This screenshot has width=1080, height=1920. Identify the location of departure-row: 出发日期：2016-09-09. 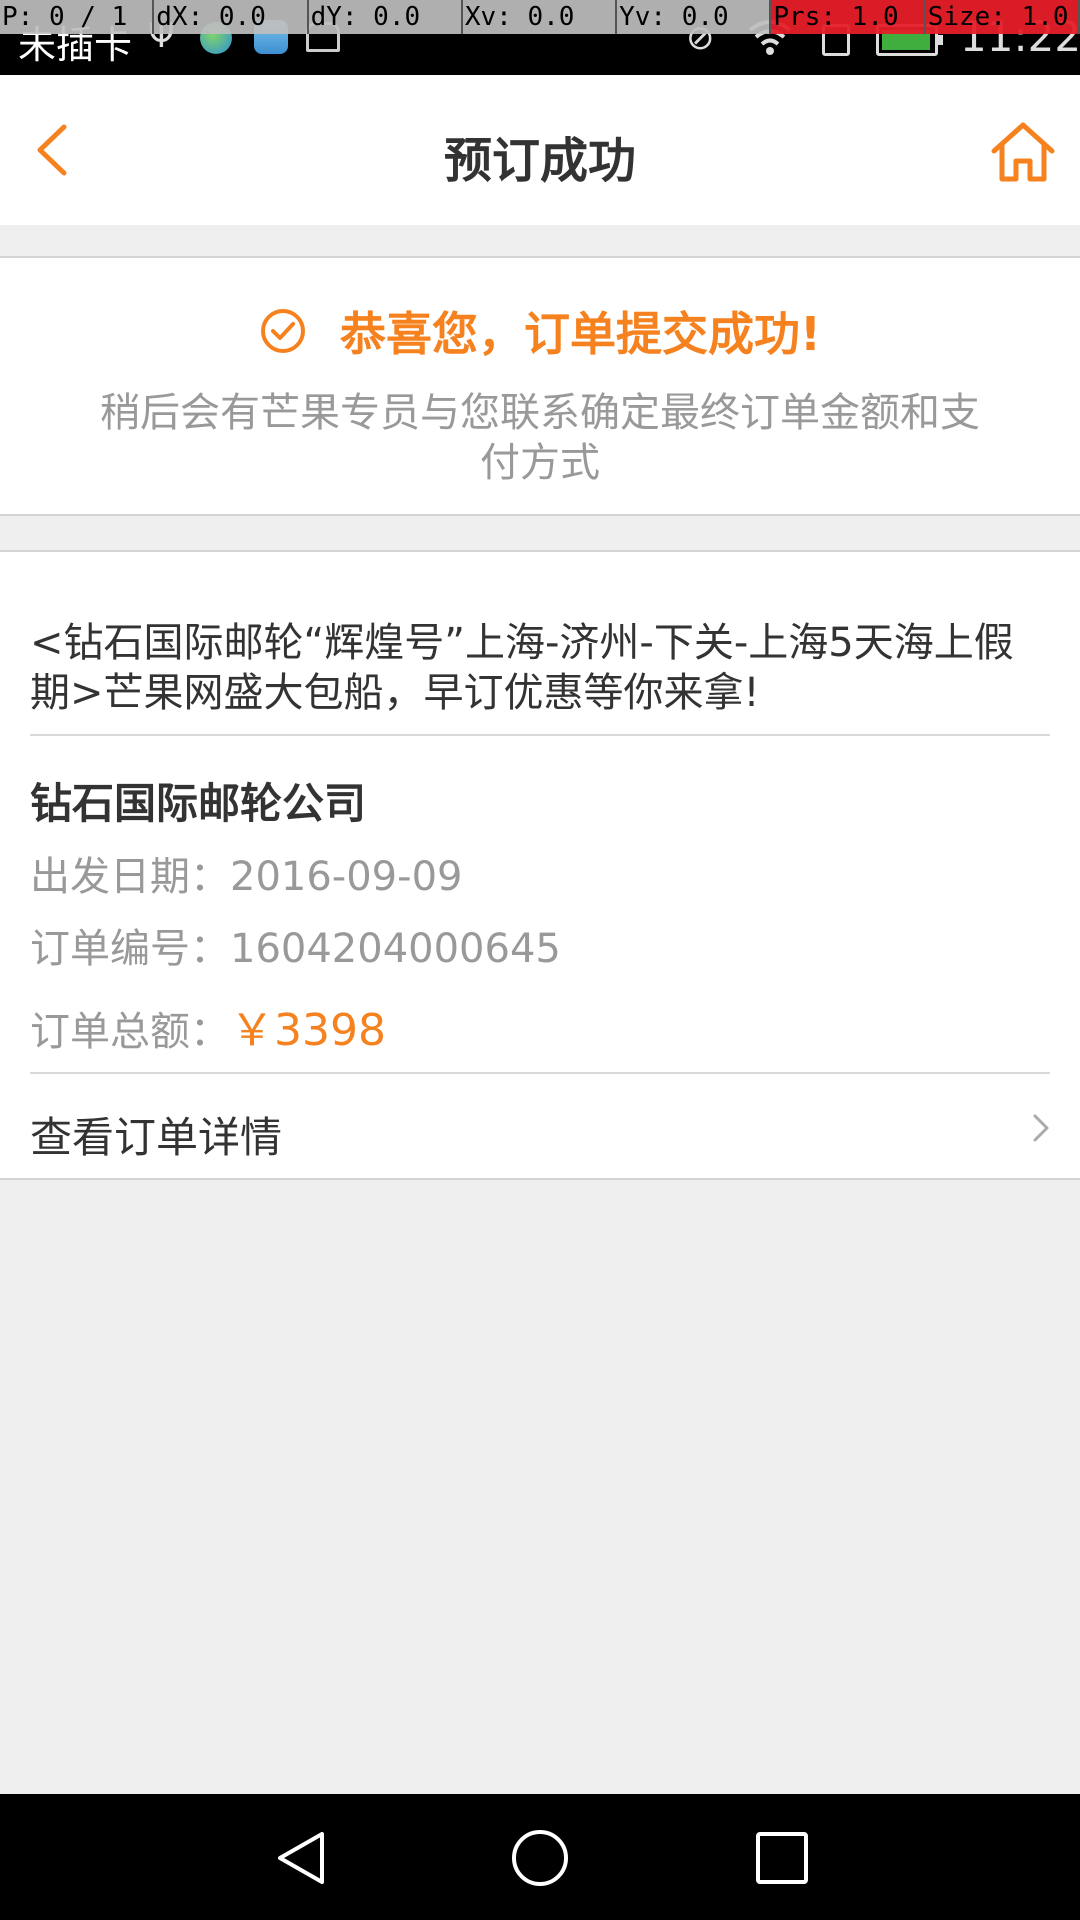
(246, 873).